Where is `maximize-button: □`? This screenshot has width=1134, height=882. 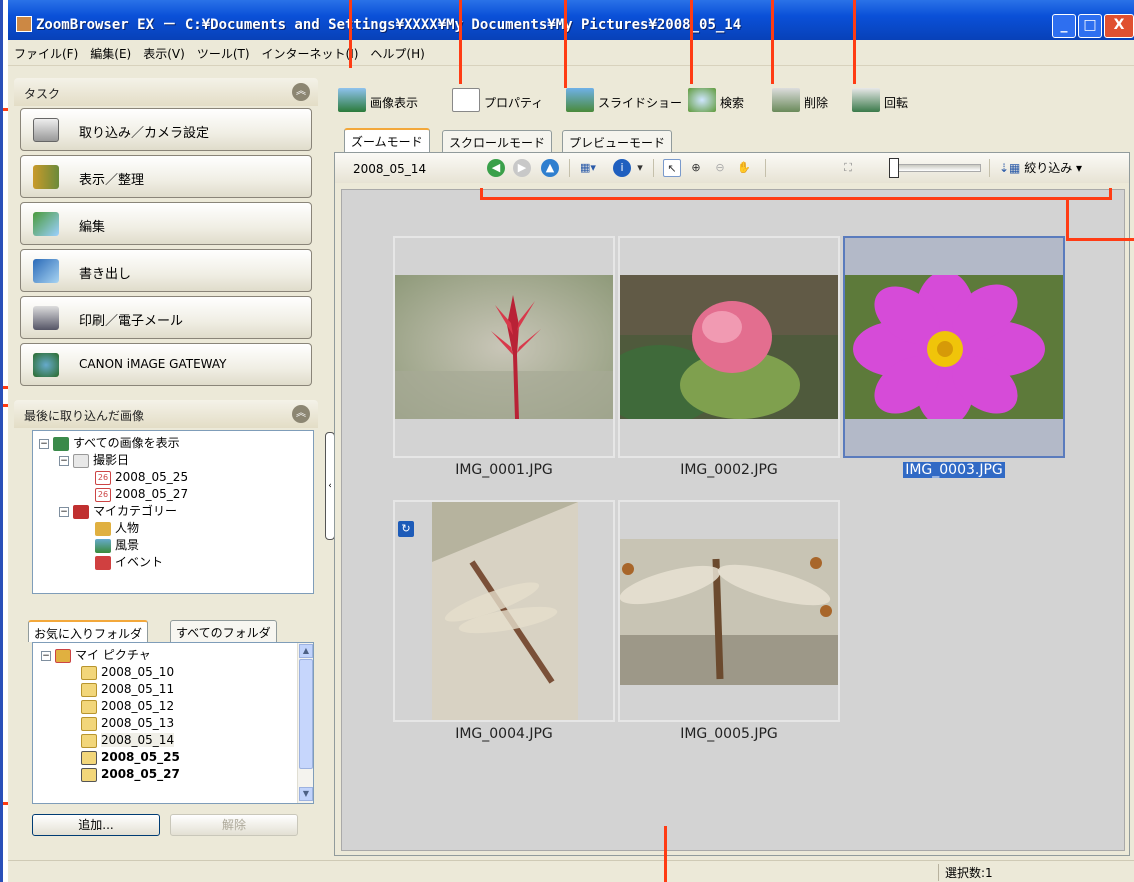 maximize-button: □ is located at coordinates (1090, 26).